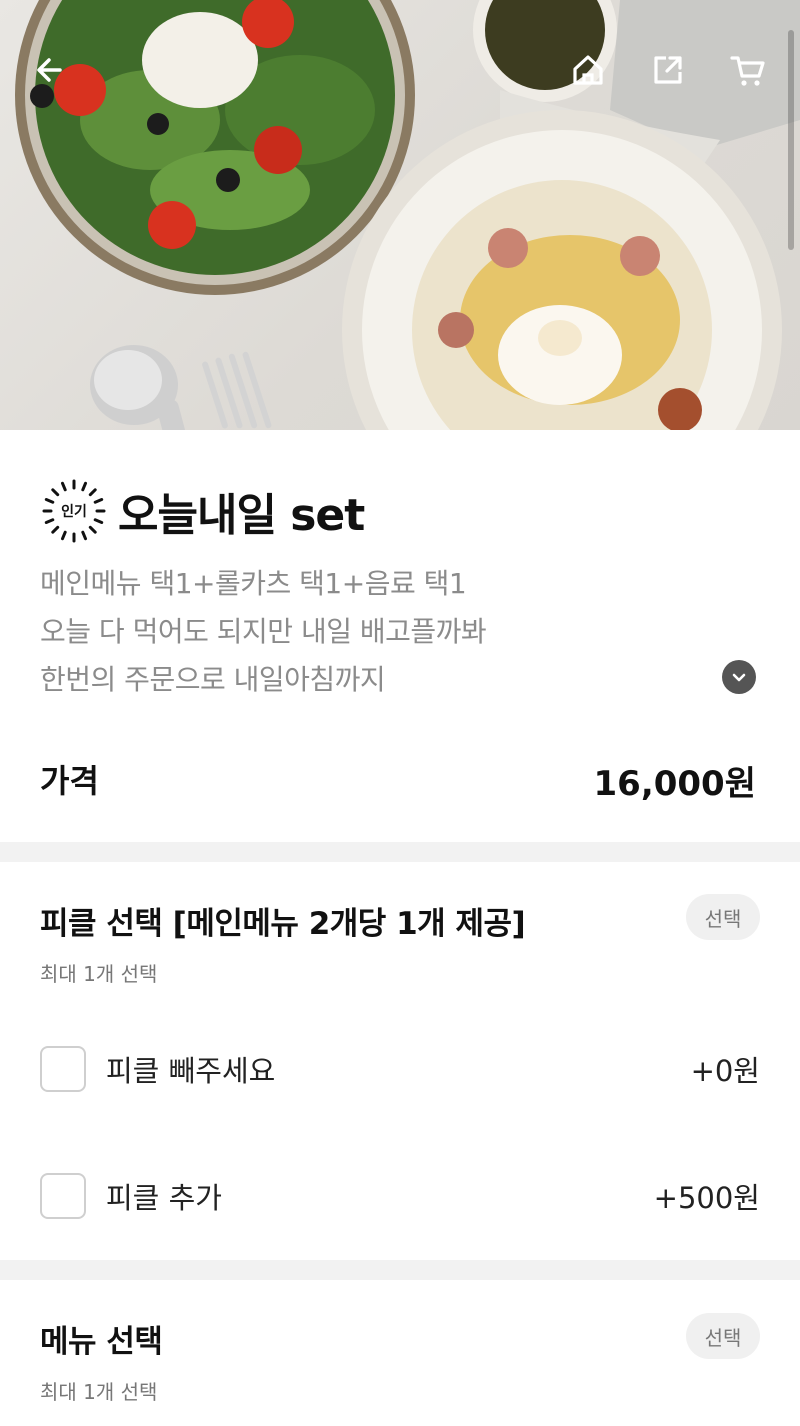 The height and width of the screenshot is (1426, 800). What do you see at coordinates (191, 1071) in the screenshot?
I see `option-label: 피클 빼주세요` at bounding box center [191, 1071].